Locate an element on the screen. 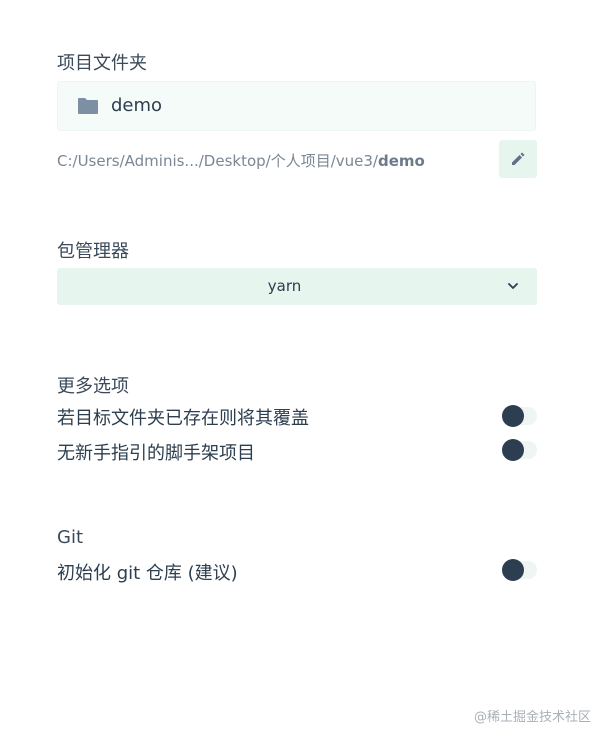 The height and width of the screenshot is (742, 607). git-title: Git is located at coordinates (70, 537).